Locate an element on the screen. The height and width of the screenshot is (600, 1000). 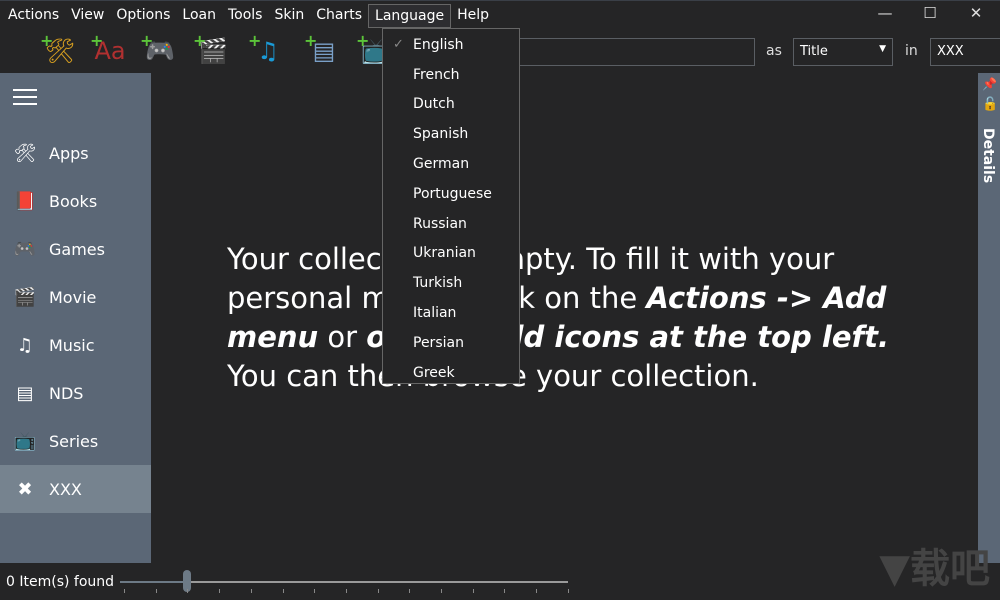
series-icon: 📺 is located at coordinates (25, 441).